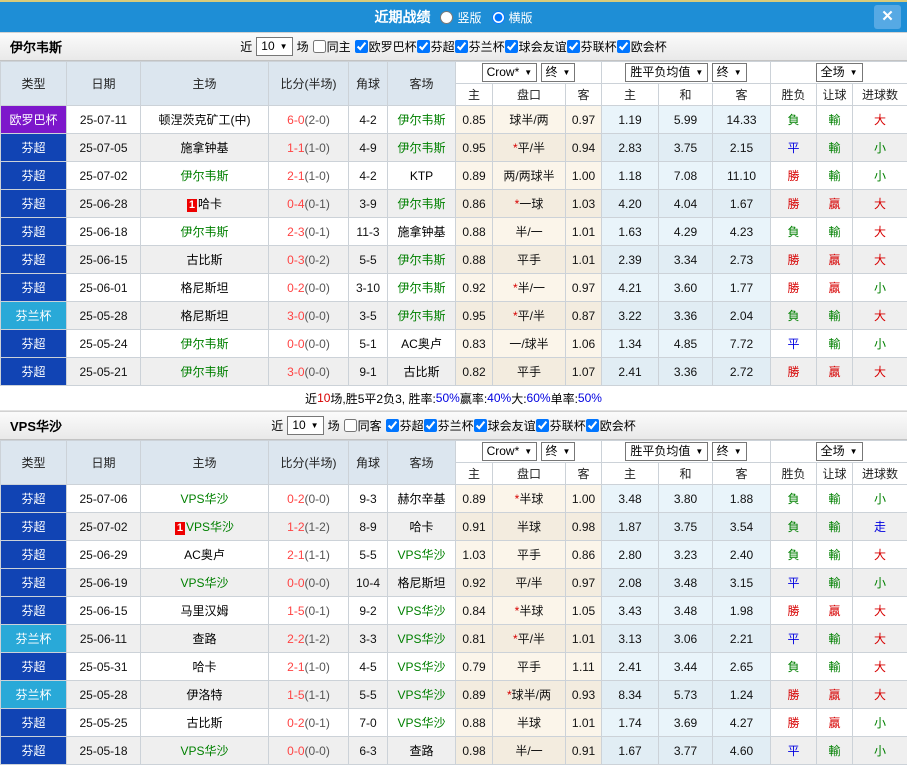  Describe the element at coordinates (630, 372) in the screenshot. I see `euro-home-odds-cell: 2.41` at that location.